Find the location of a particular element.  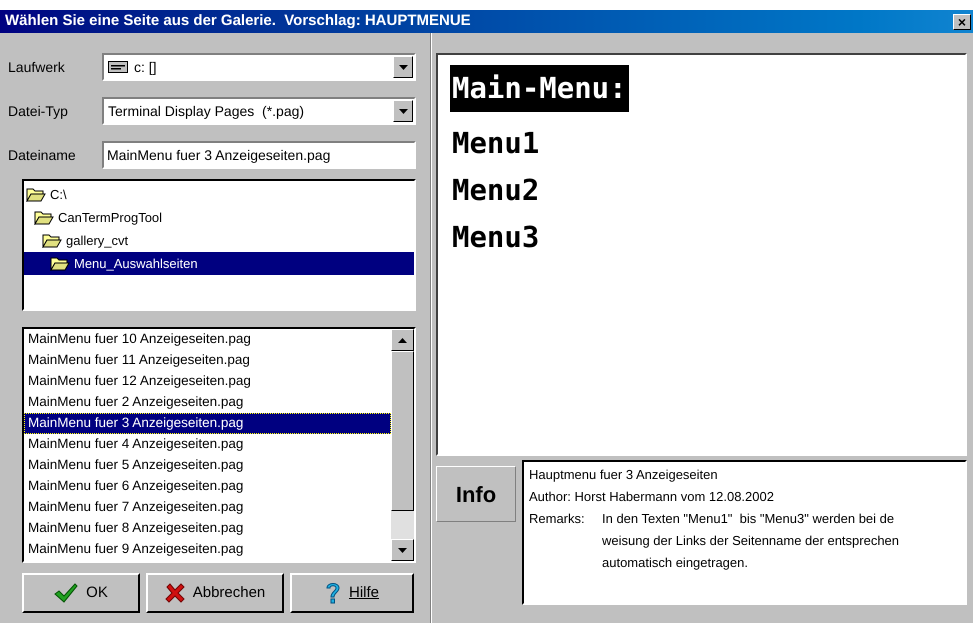

file-item: MainMenu fuer 6 Anzeigeseiten.pag is located at coordinates (207, 486).